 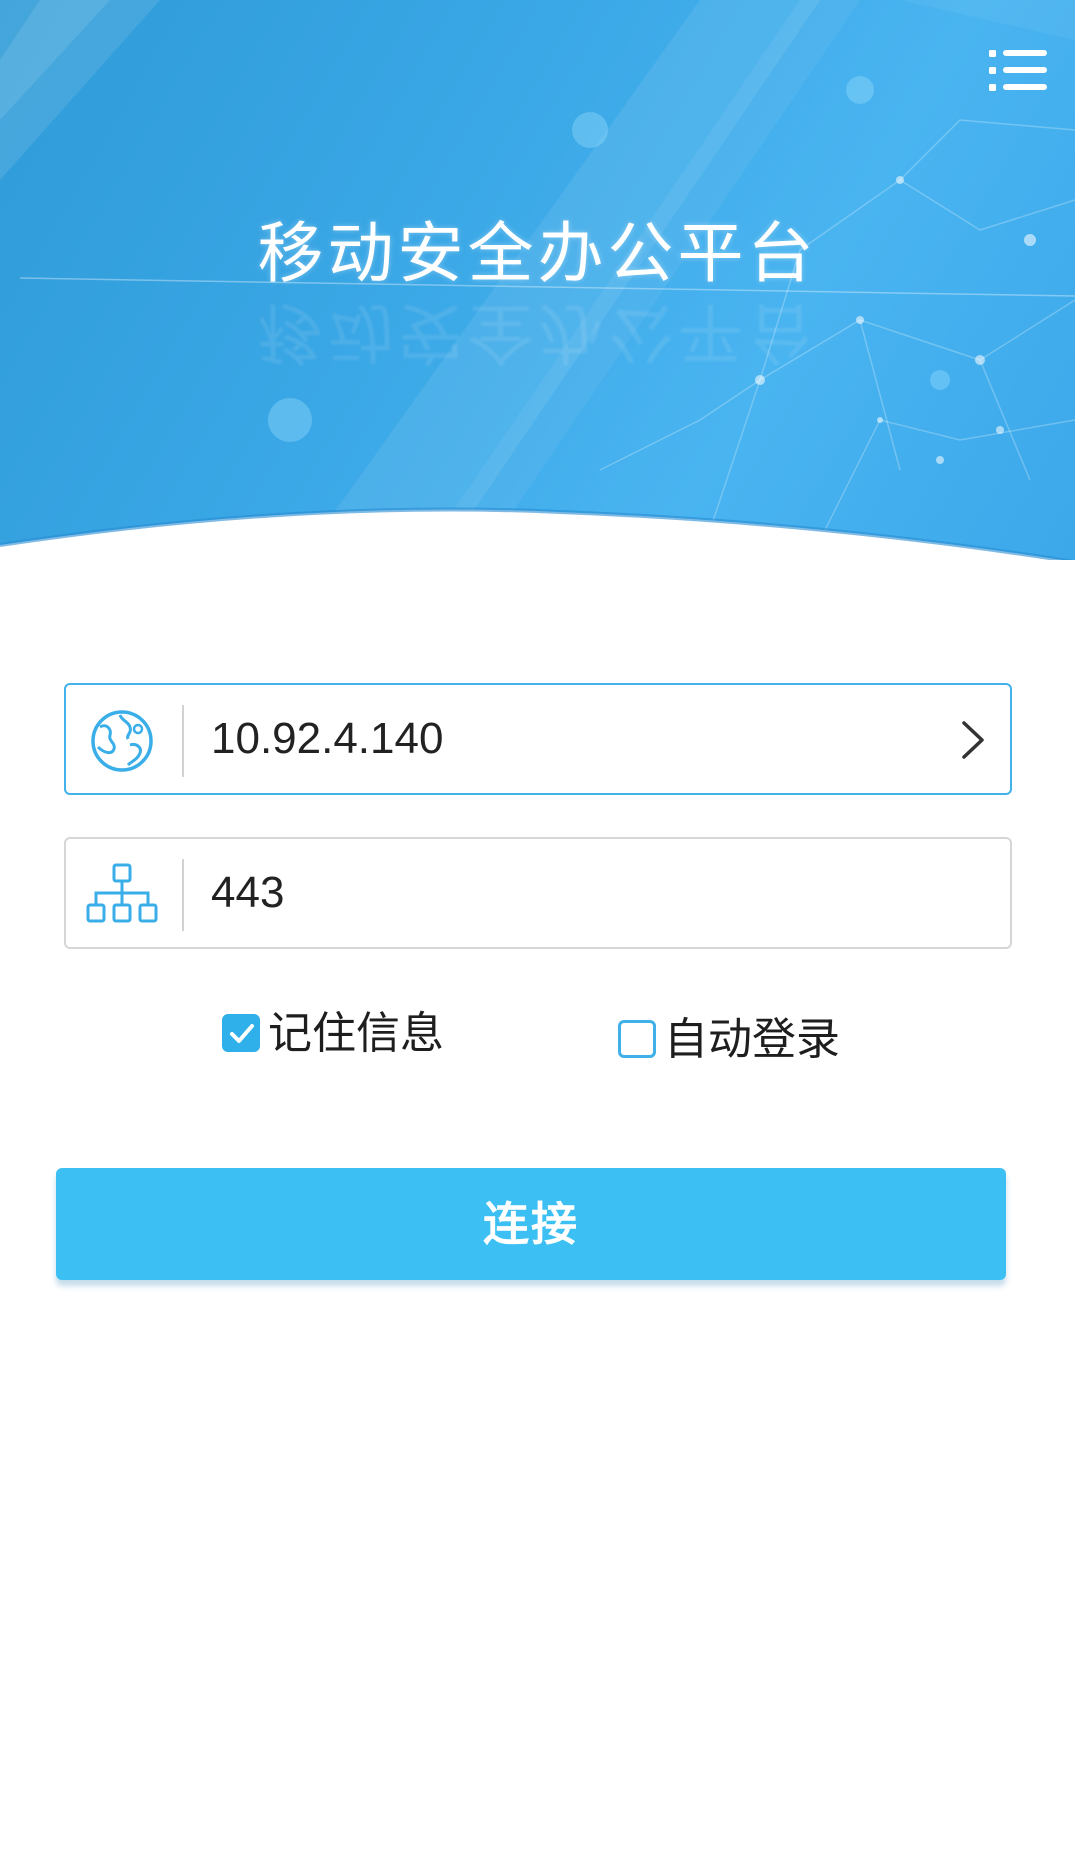 I want to click on menu-button, so click(x=1019, y=71).